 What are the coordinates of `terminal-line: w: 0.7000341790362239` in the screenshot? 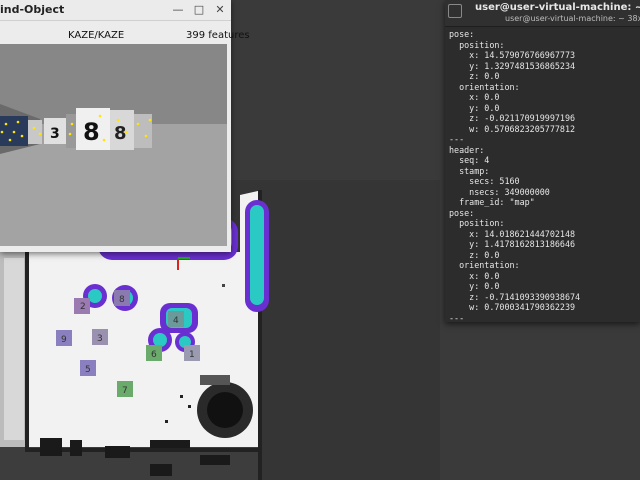 It's located at (512, 307).